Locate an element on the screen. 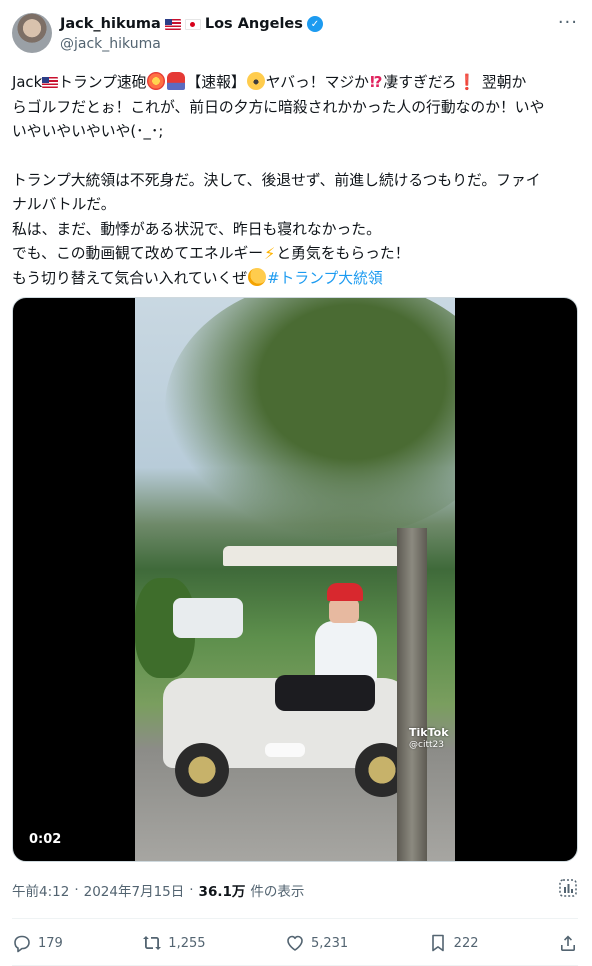 Image resolution: width=592 pixels, height=966 pixels. text-segment: でも、この動画観て改めてエネルギー is located at coordinates (138, 253).